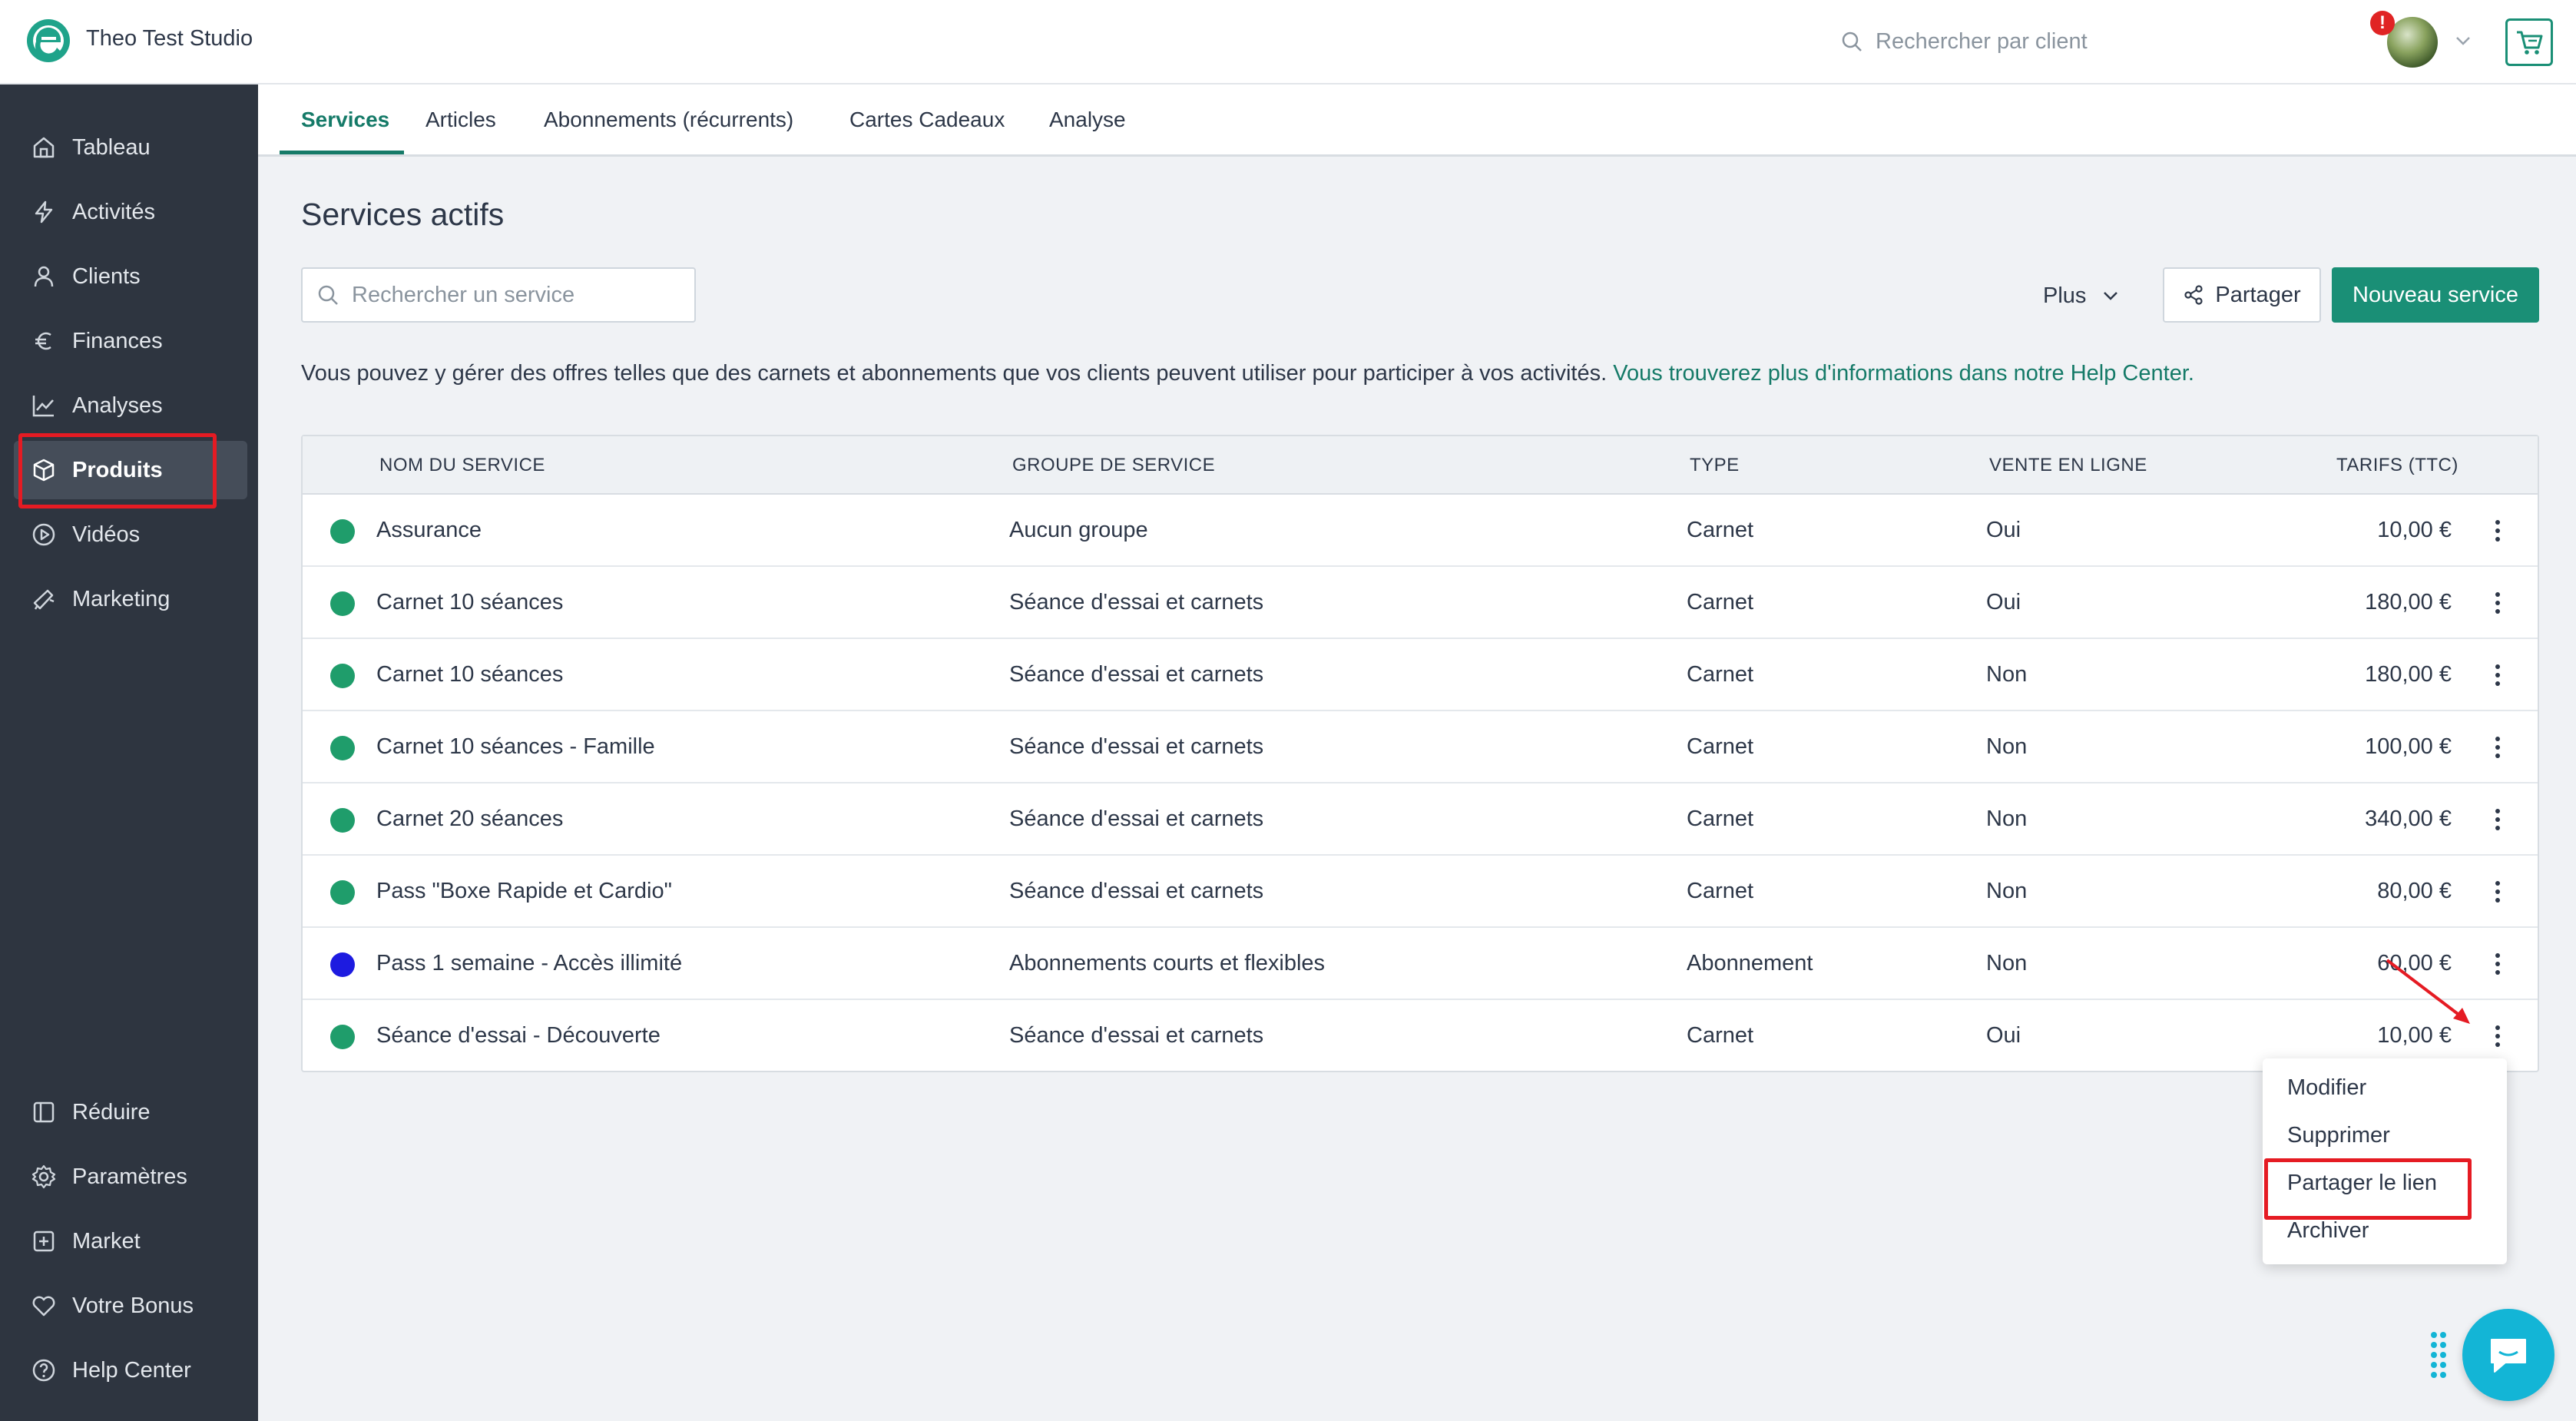  I want to click on sidebar-item-votre-bonus: Votre Bonus, so click(130, 1306).